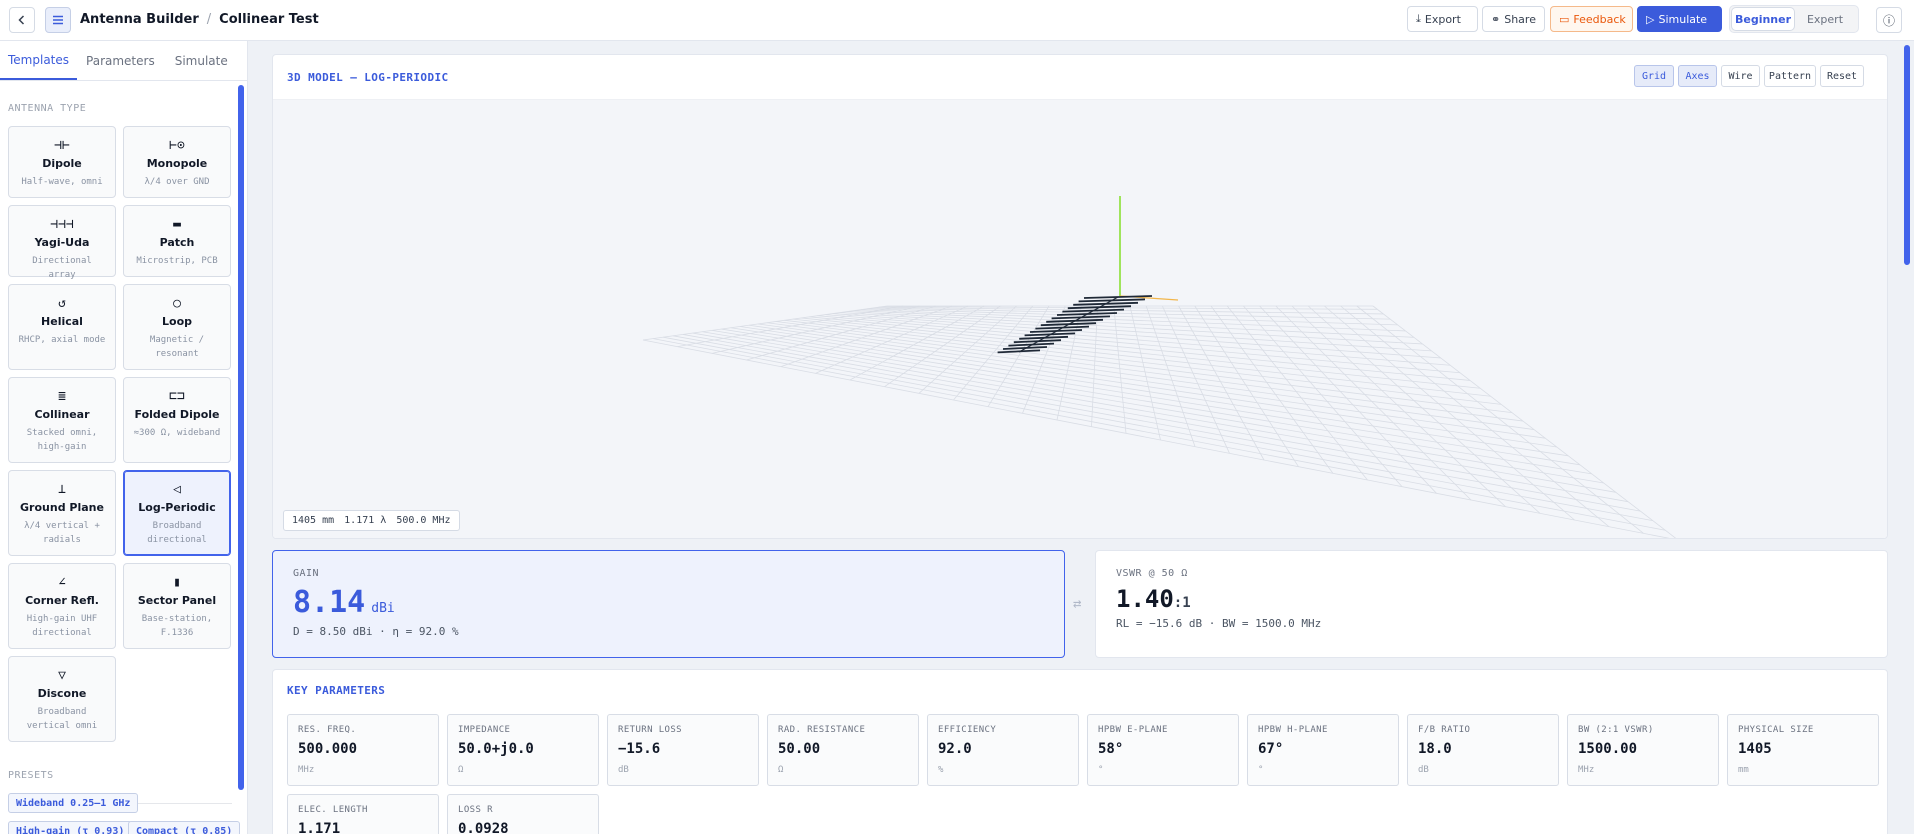 The image size is (1914, 834). I want to click on toggle-grid: Grid, so click(1654, 76).